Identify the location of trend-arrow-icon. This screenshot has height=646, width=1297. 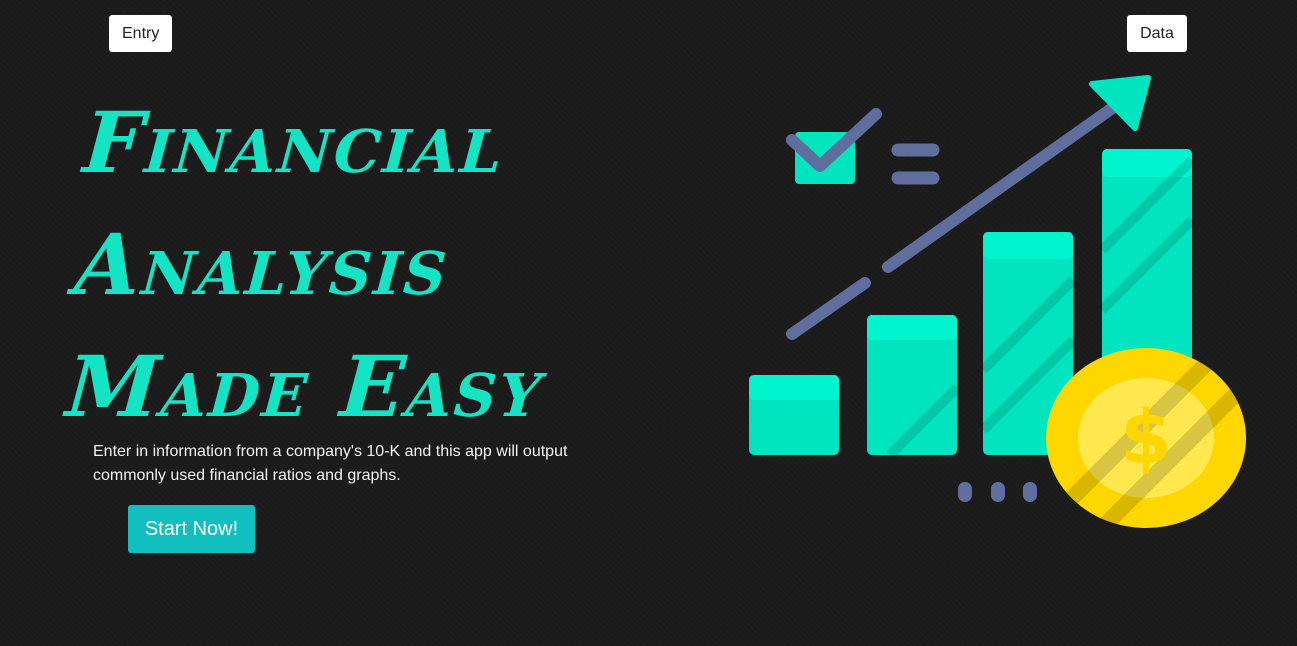
(968, 207).